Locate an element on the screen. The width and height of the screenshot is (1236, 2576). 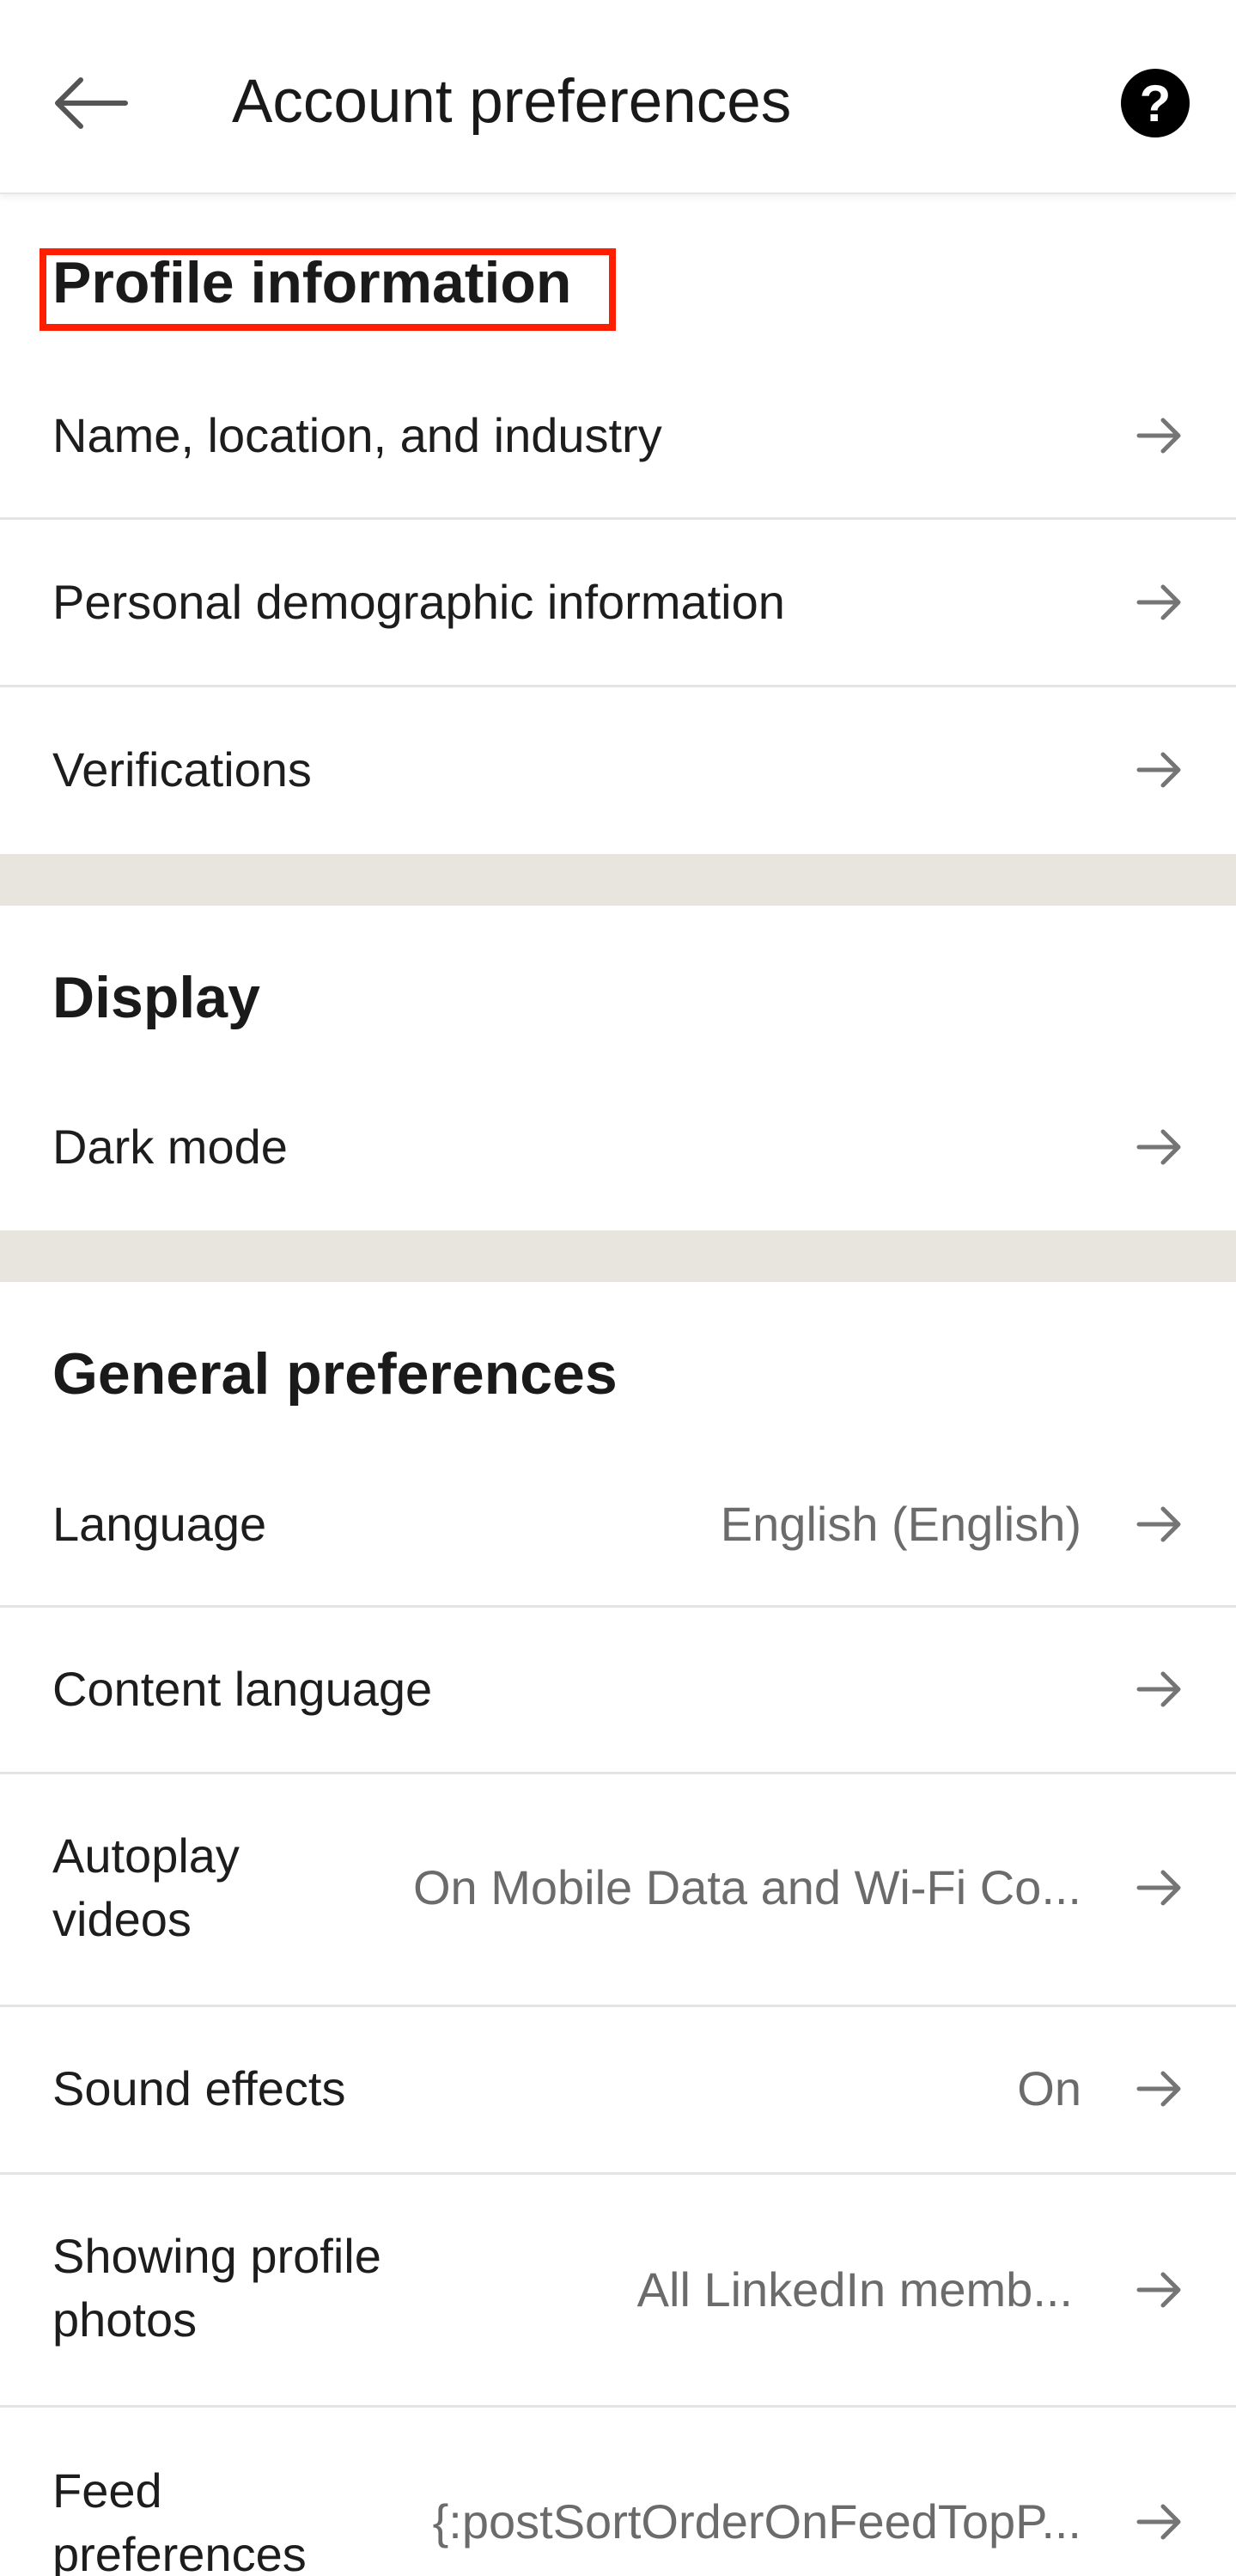
question-mark-icon: ? is located at coordinates (1155, 103).